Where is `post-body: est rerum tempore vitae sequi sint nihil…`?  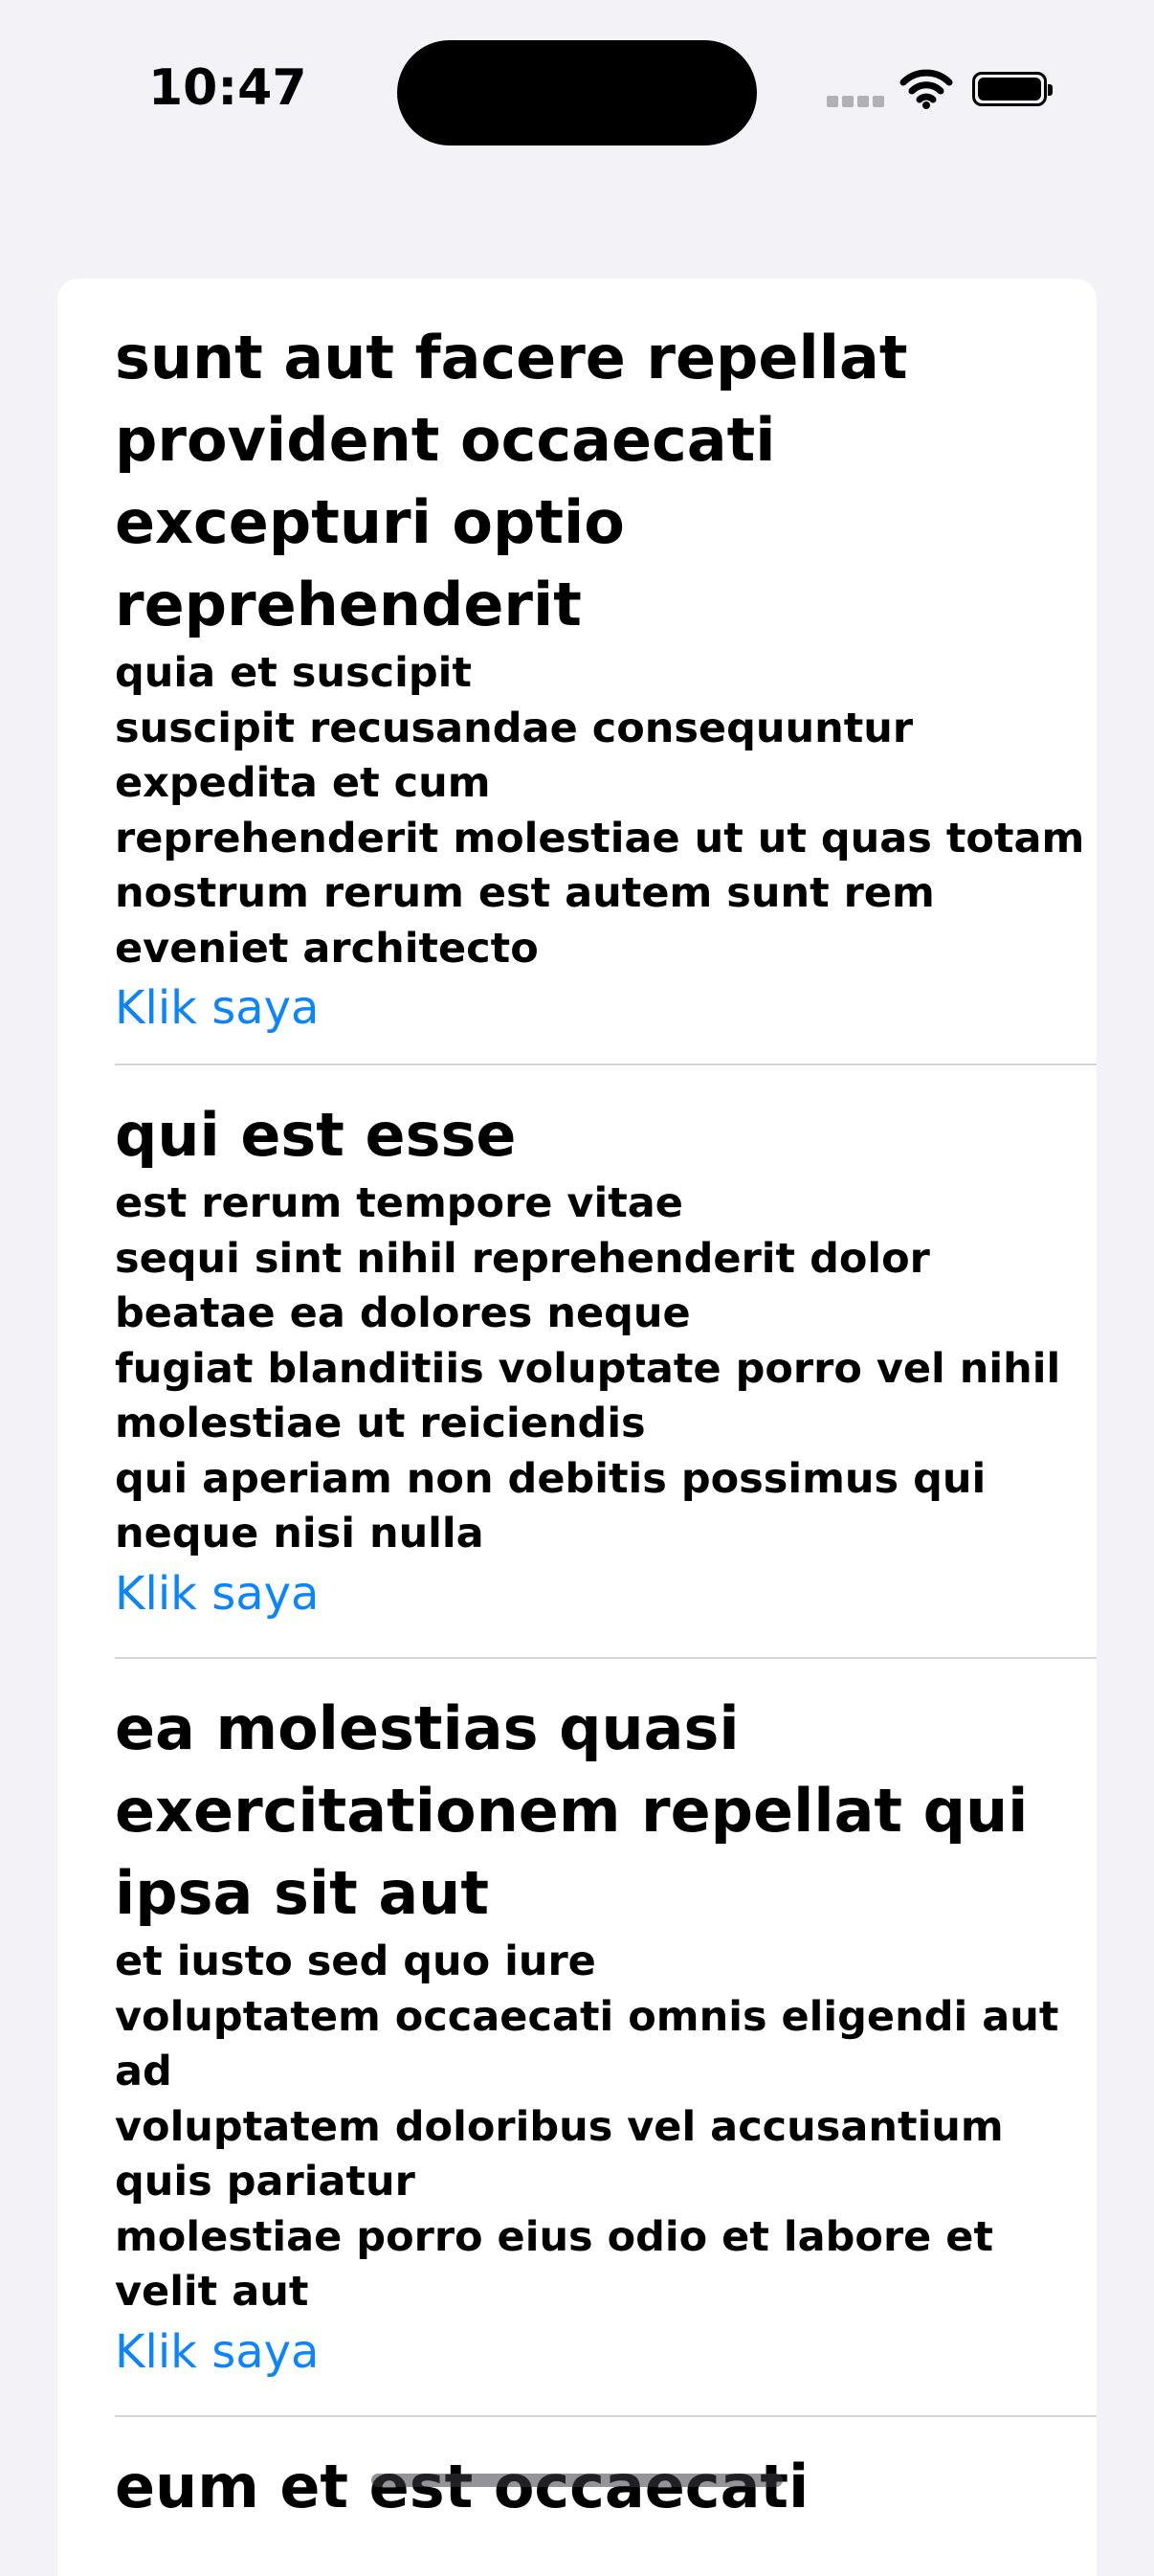
post-body: est rerum tempore vitae sequi sint nihil… is located at coordinates (588, 1368).